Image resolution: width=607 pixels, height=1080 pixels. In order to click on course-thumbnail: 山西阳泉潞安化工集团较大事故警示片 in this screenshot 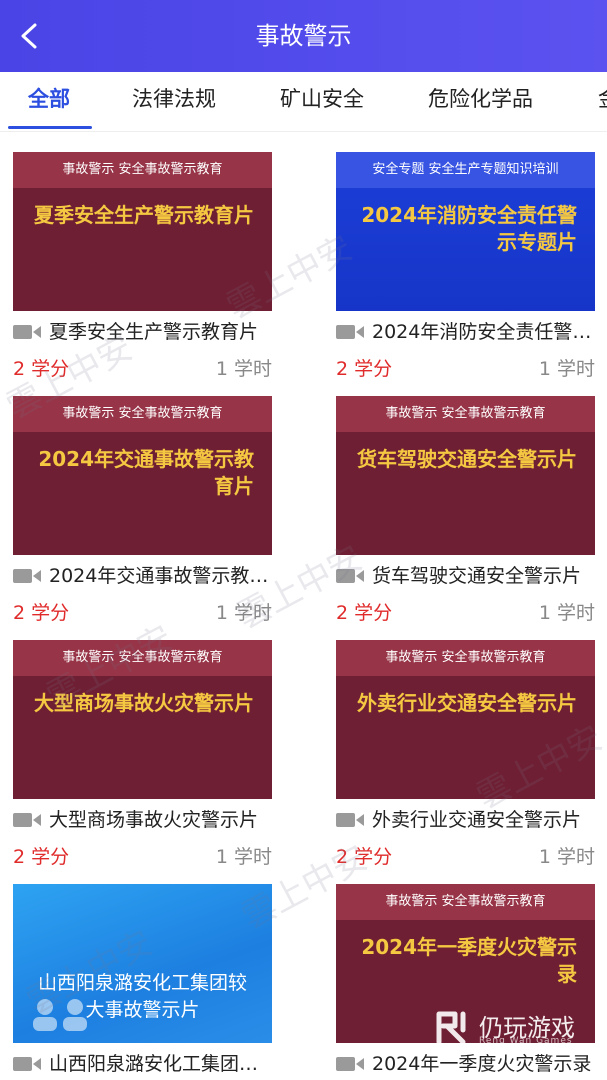, I will do `click(142, 963)`.